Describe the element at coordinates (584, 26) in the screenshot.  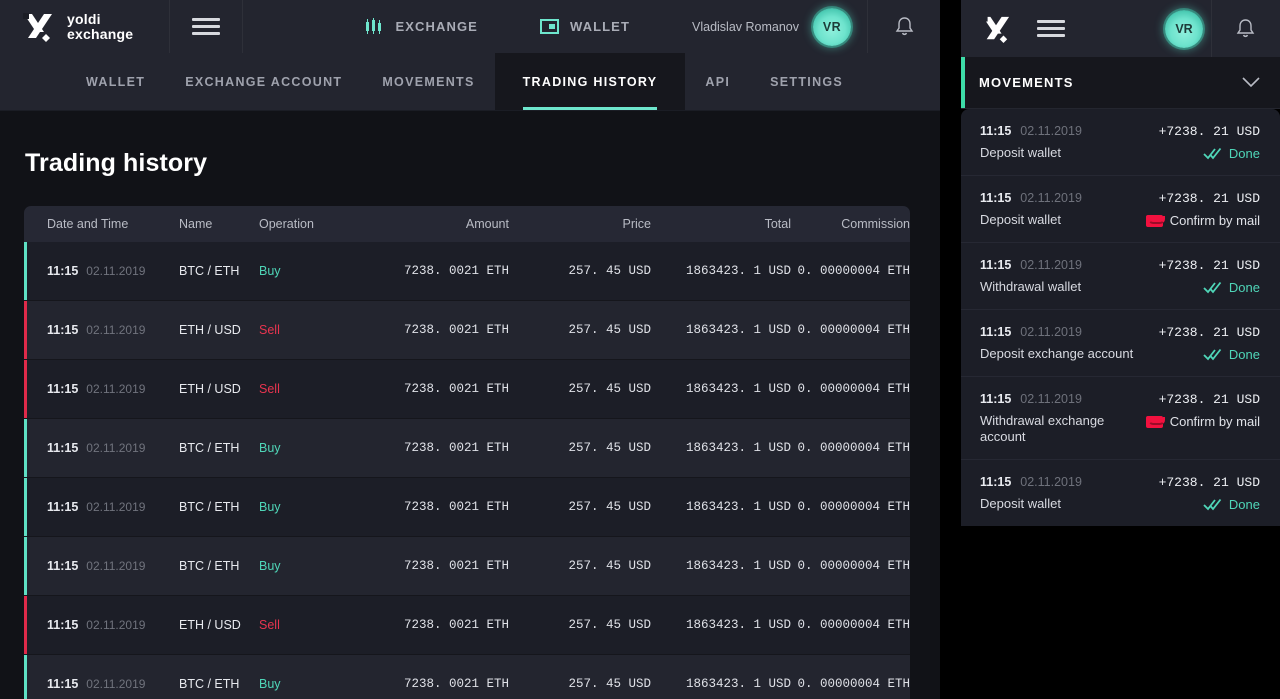
I see `nav-wallet: WALLET` at that location.